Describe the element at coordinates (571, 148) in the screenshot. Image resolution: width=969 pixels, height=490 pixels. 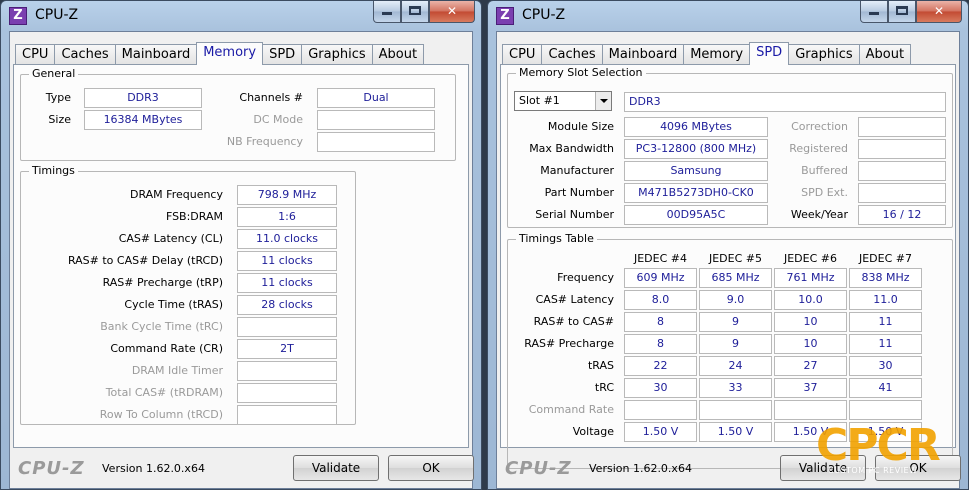
I see `slot-field-label: Max Bandwidth` at that location.